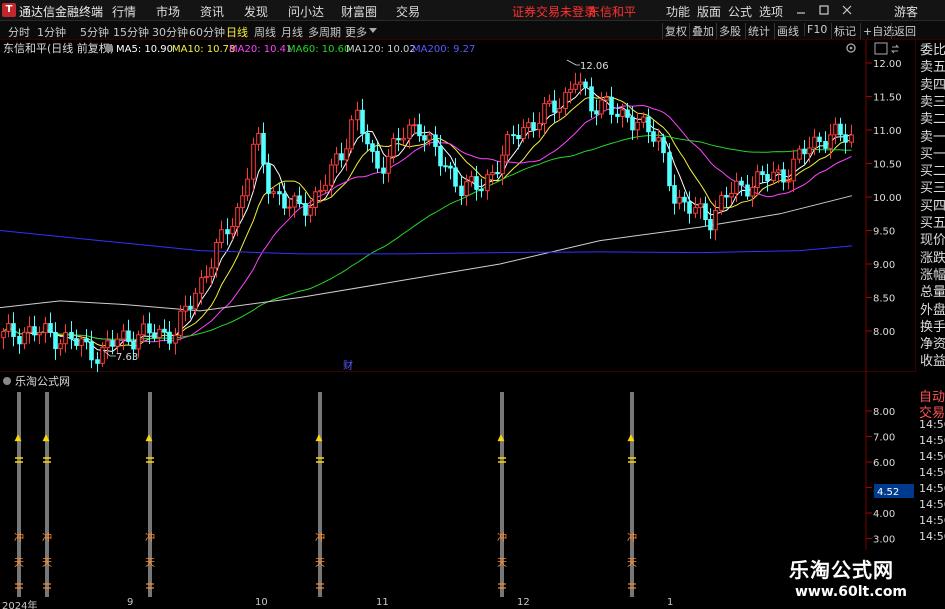 This screenshot has width=945, height=609. I want to click on side-panel-item: 委比, so click(932, 51).